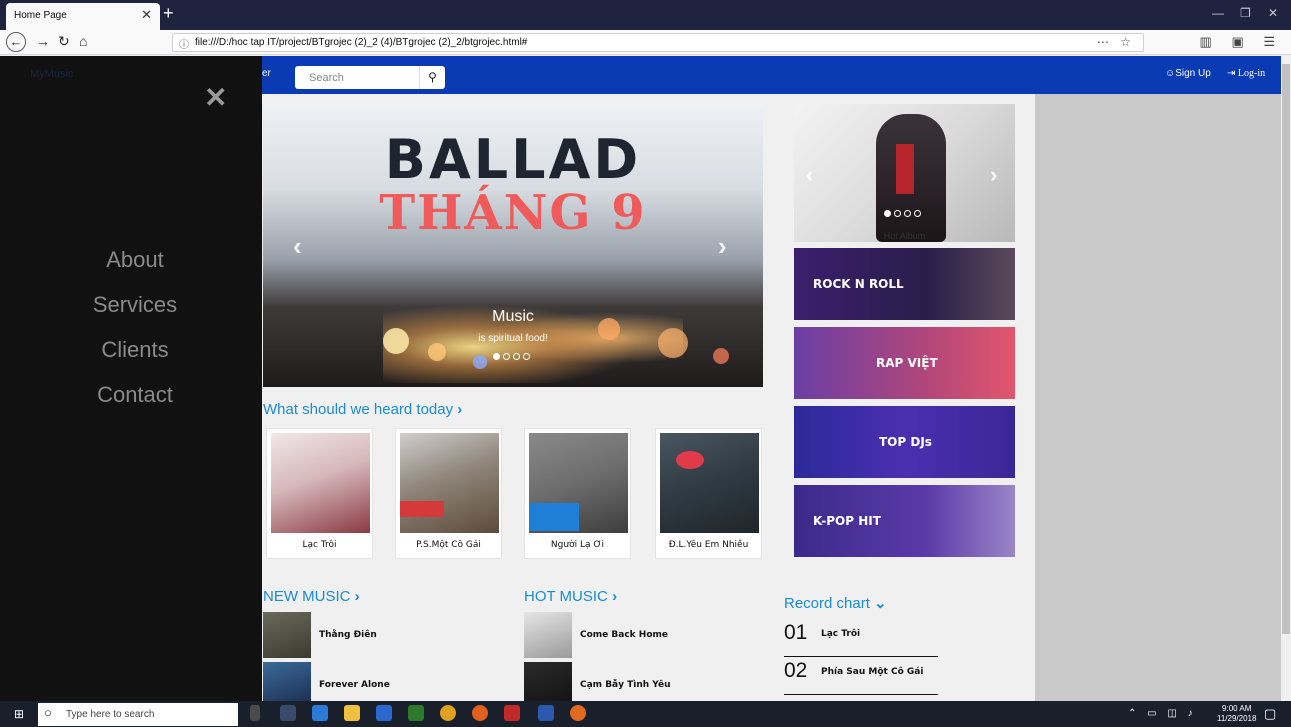  Describe the element at coordinates (570, 596) in the screenshot. I see `hot-music-heading: HOT MUSIC ›` at that location.